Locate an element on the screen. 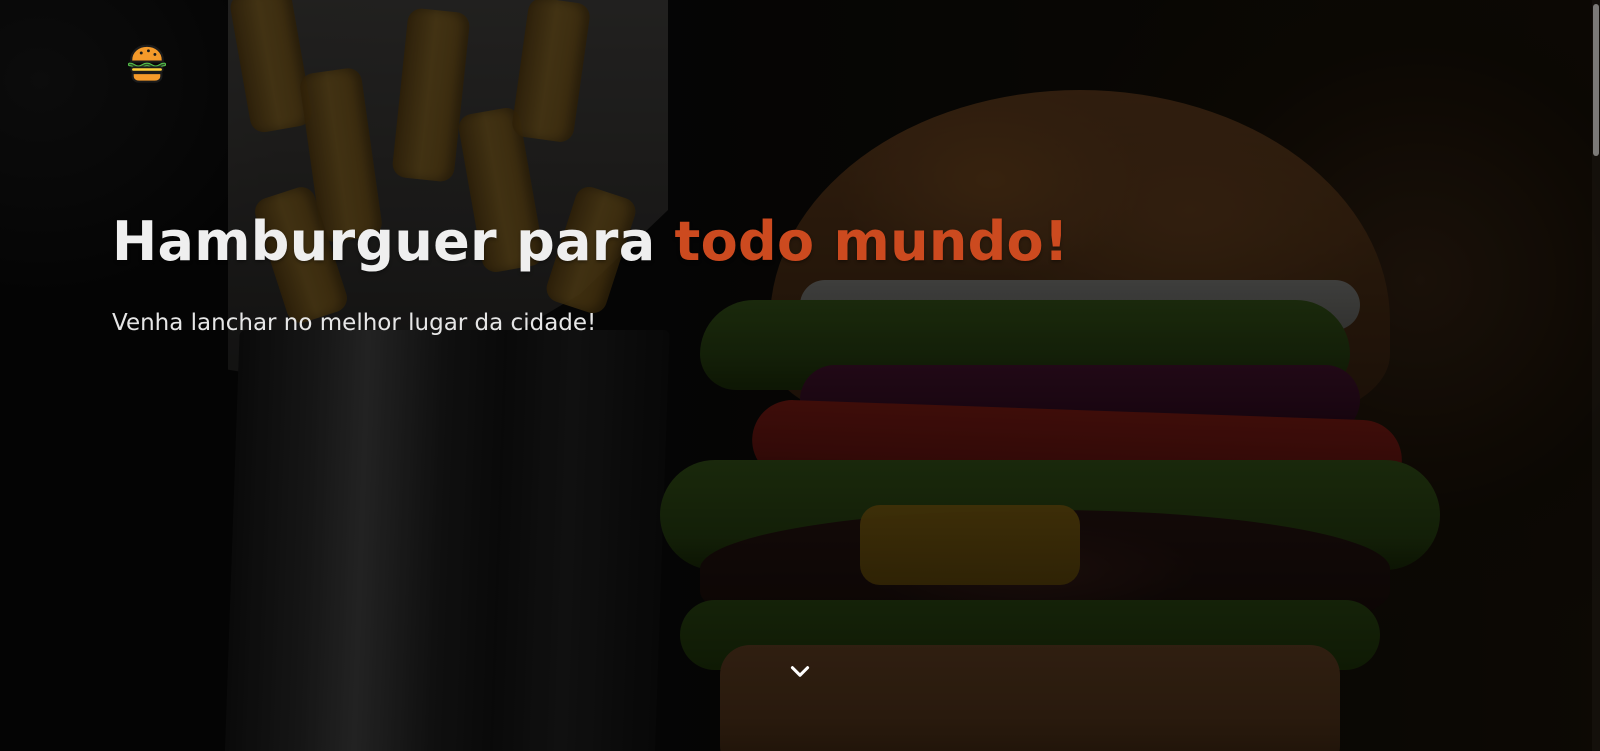 The height and width of the screenshot is (751, 1600). hero-title-highlight: todo mundo! is located at coordinates (871, 241).